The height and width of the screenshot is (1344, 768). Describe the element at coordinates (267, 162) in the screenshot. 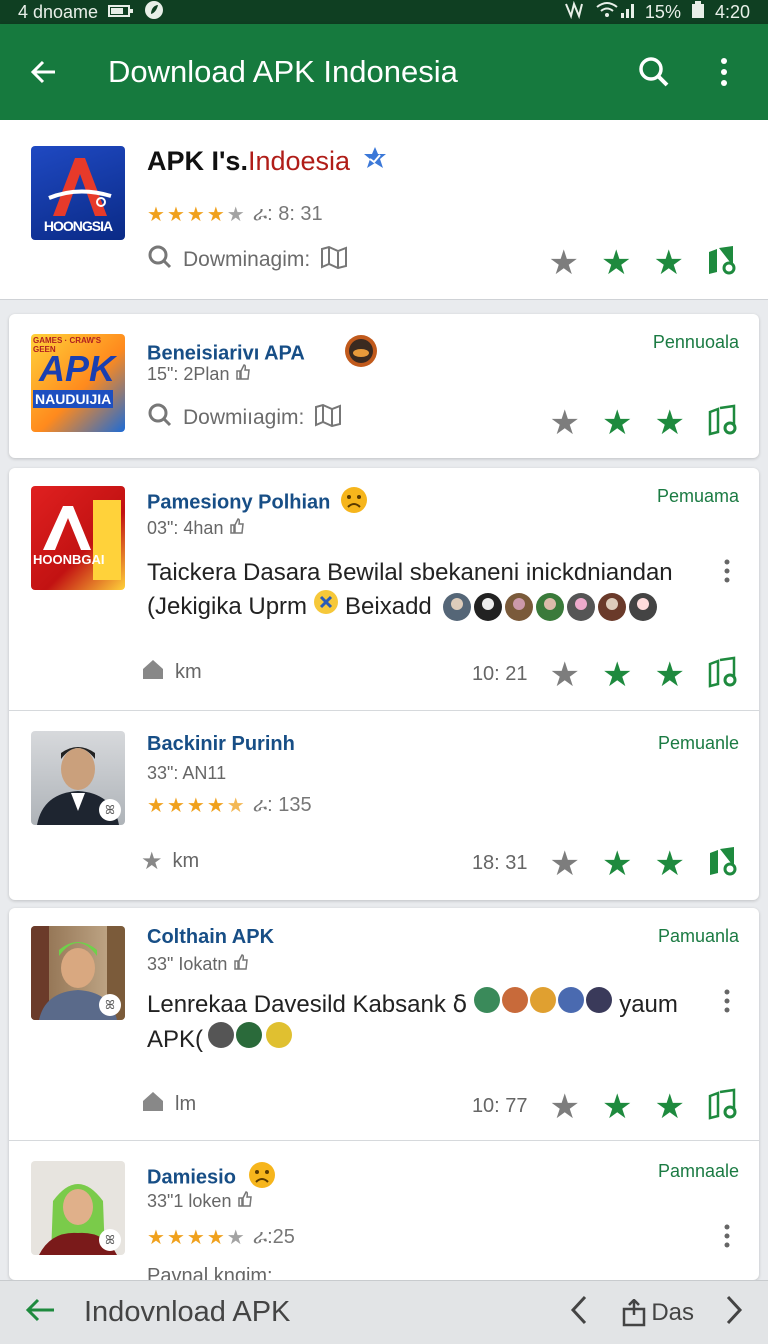

I see `featured-app-title: APK I's.Indoesia` at that location.